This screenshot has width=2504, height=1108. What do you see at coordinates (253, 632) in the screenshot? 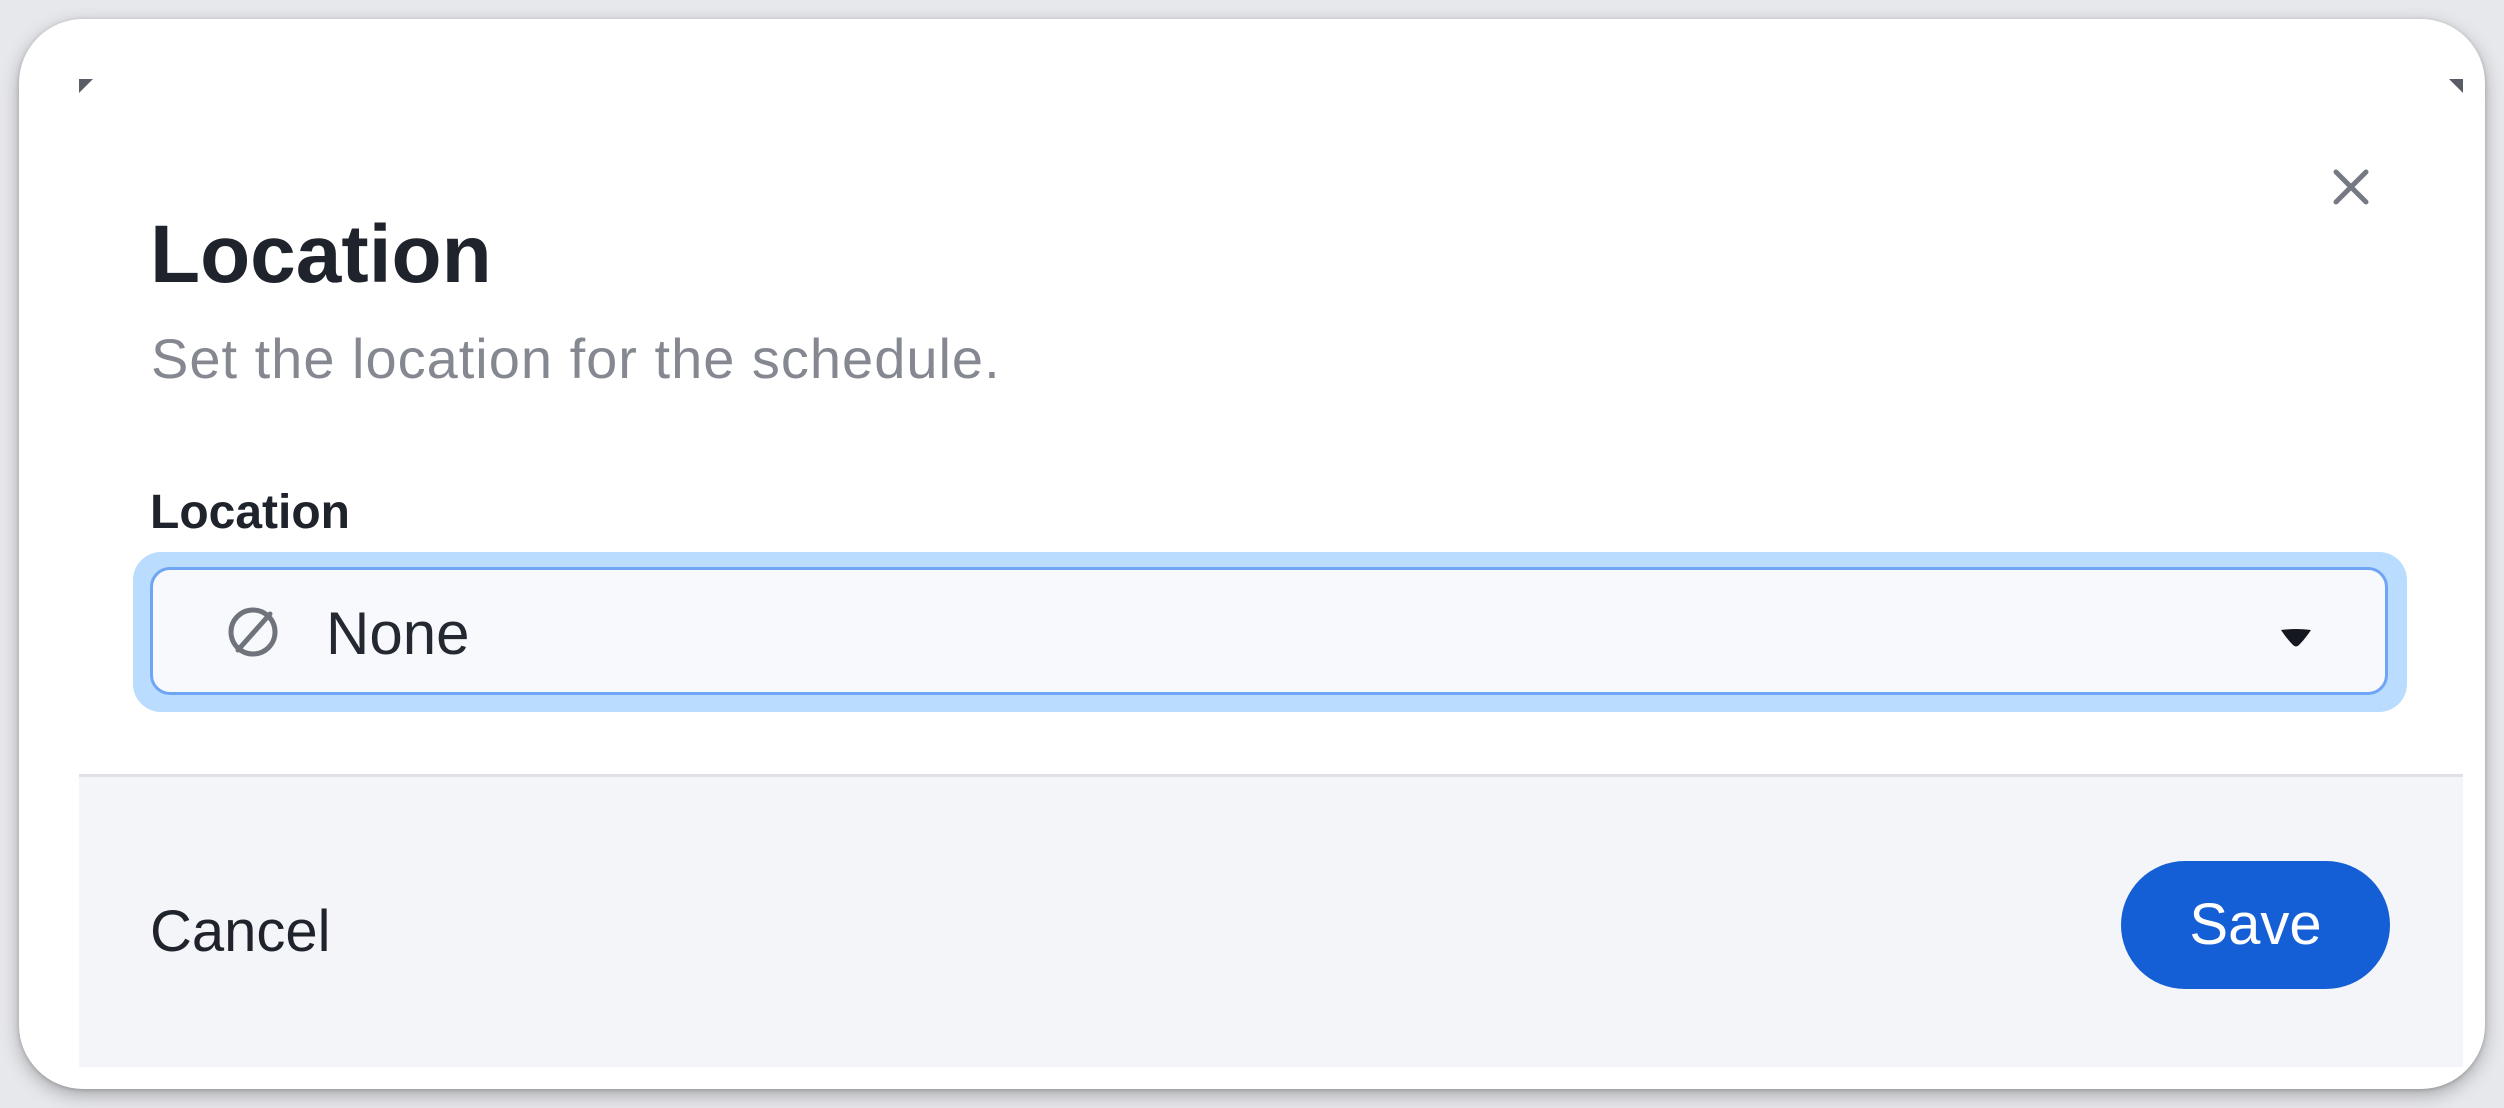
I see `empty-set-icon` at bounding box center [253, 632].